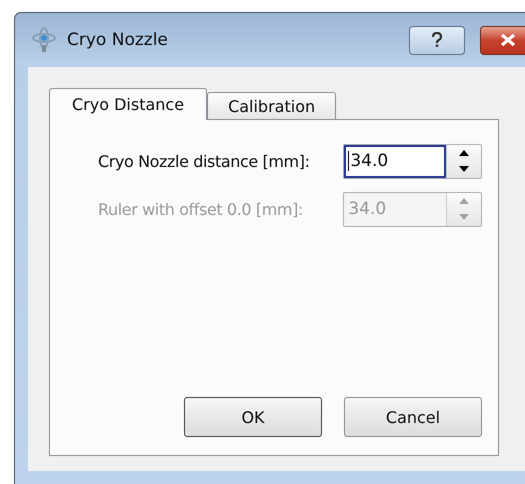 Image resolution: width=525 pixels, height=484 pixels. Describe the element at coordinates (271, 105) in the screenshot. I see `tab: Calibration` at that location.